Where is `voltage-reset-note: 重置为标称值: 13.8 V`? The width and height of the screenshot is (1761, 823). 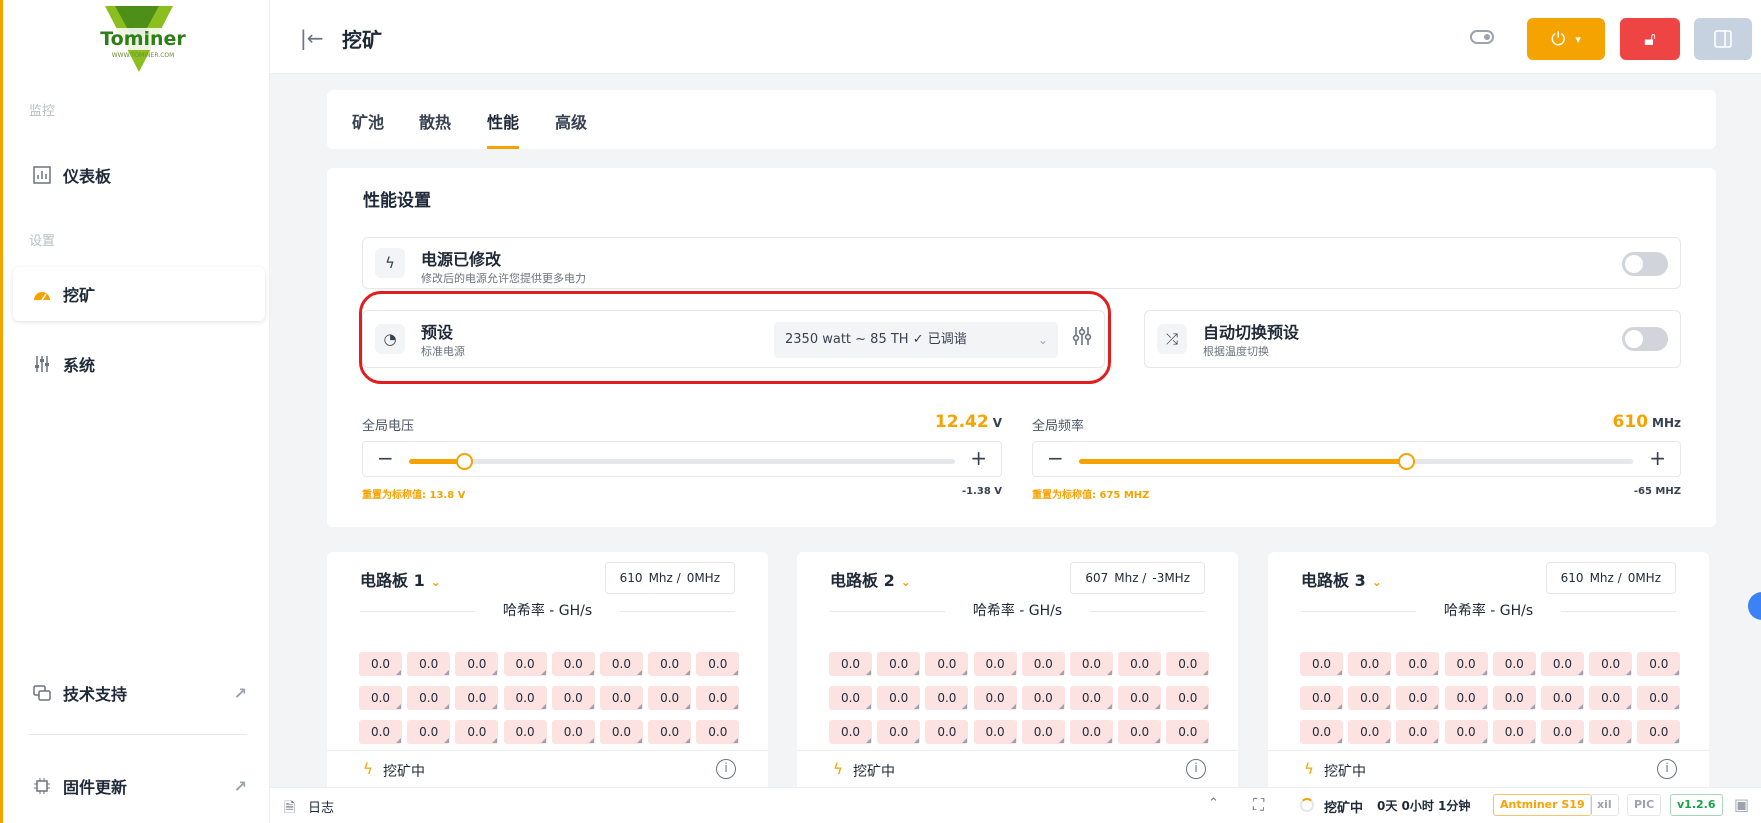 voltage-reset-note: 重置为标称值: 13.8 V is located at coordinates (413, 493).